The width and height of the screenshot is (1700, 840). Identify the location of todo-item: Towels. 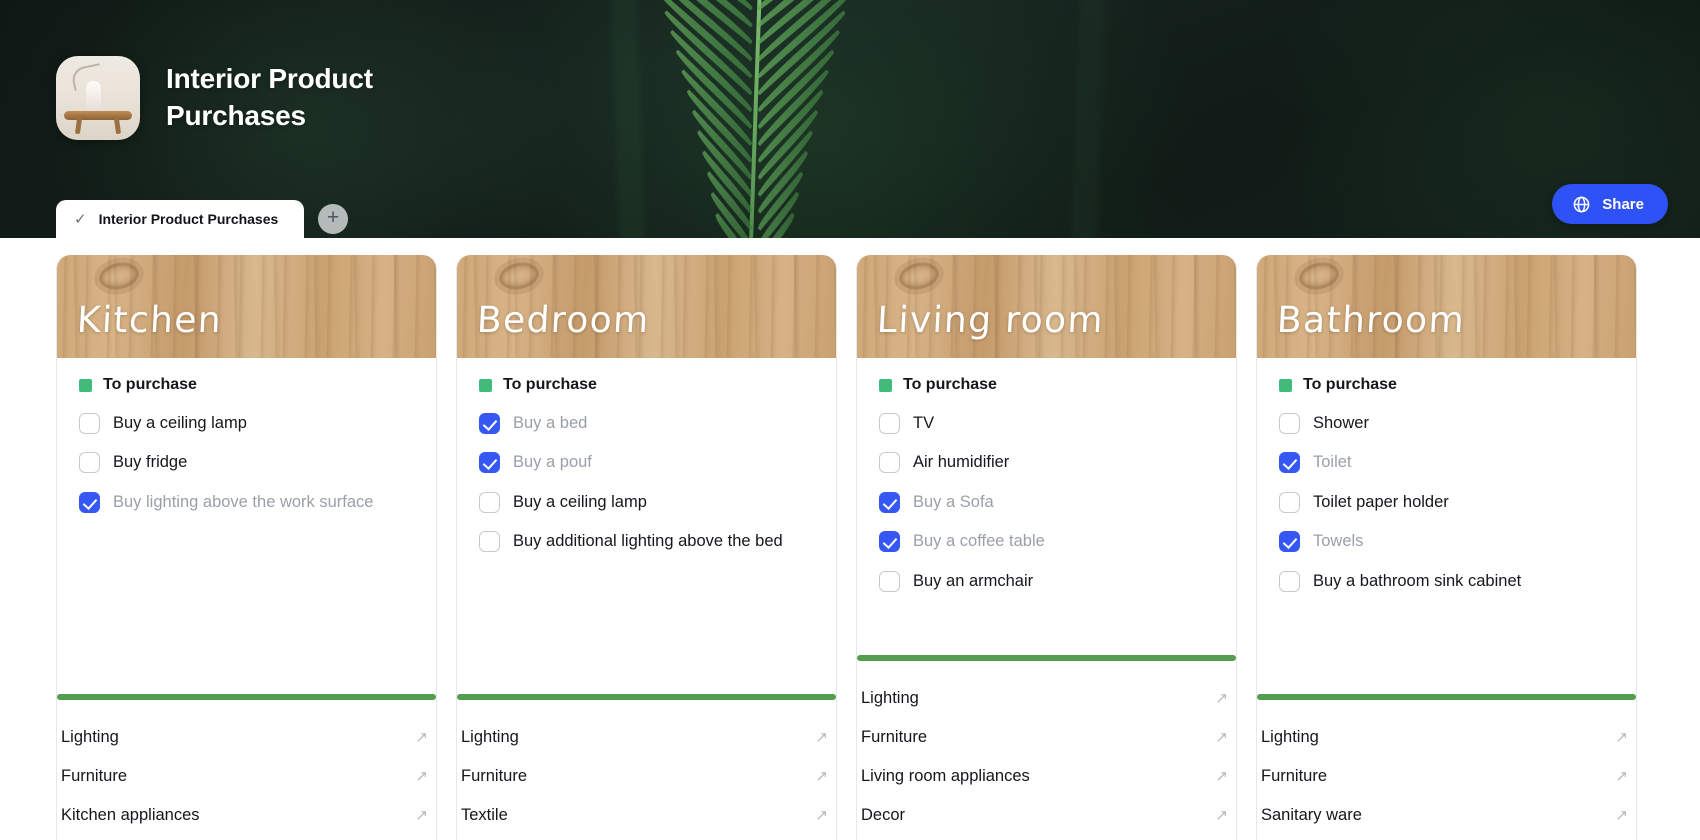
(1447, 541).